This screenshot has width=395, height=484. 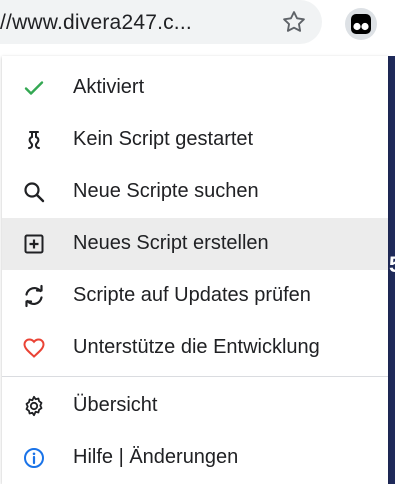 What do you see at coordinates (166, 191) in the screenshot?
I see `menu-item-label: Neue Scripte suchen` at bounding box center [166, 191].